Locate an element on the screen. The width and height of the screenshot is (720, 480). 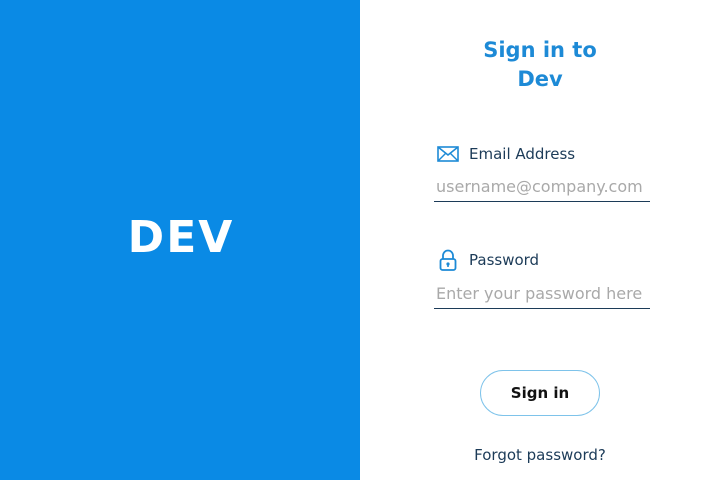
brand-logo: DEV is located at coordinates (181, 237).